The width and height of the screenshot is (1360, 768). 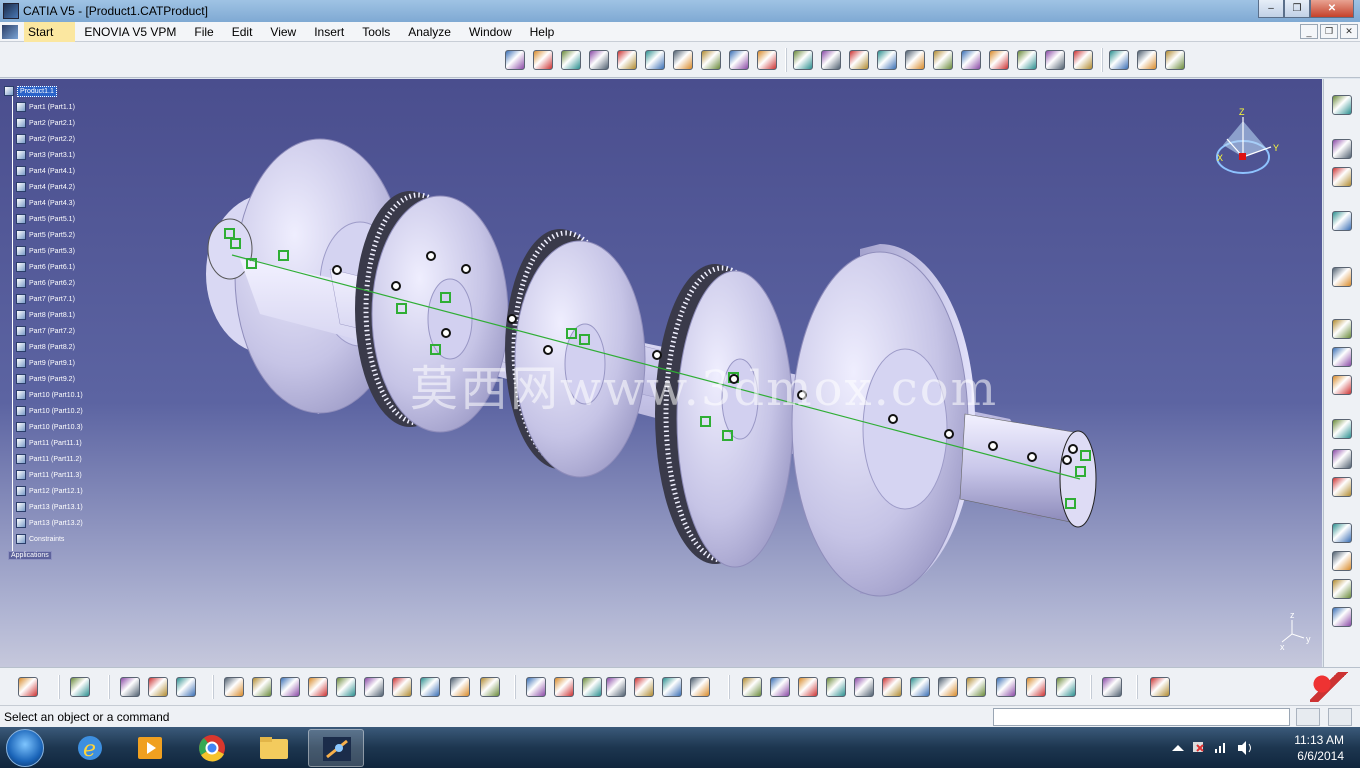 I want to click on cursor-icon, so click(x=1342, y=277).